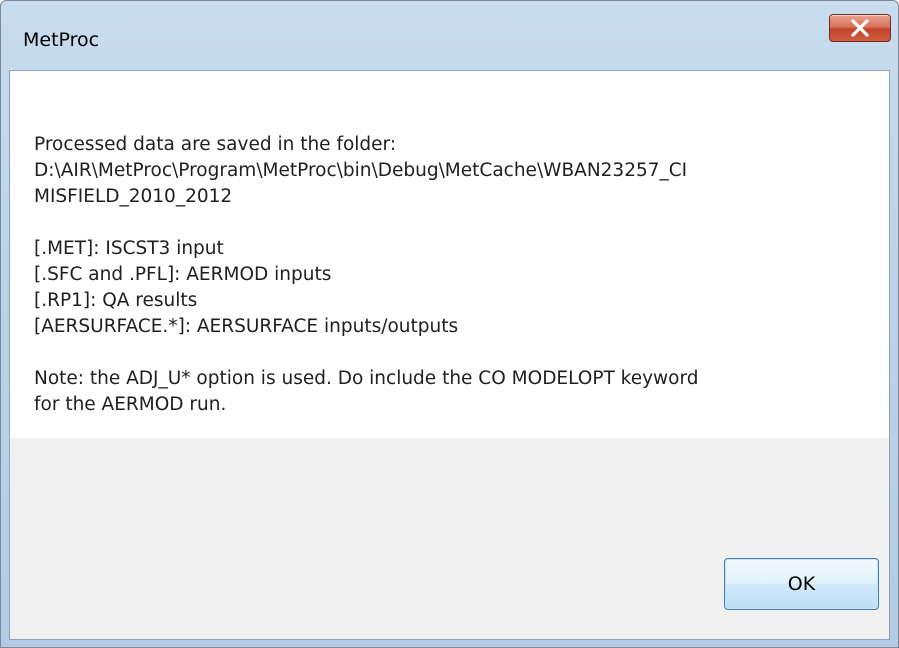  Describe the element at coordinates (116, 300) in the screenshot. I see `file-type-line: [.RP1]: QA results` at that location.